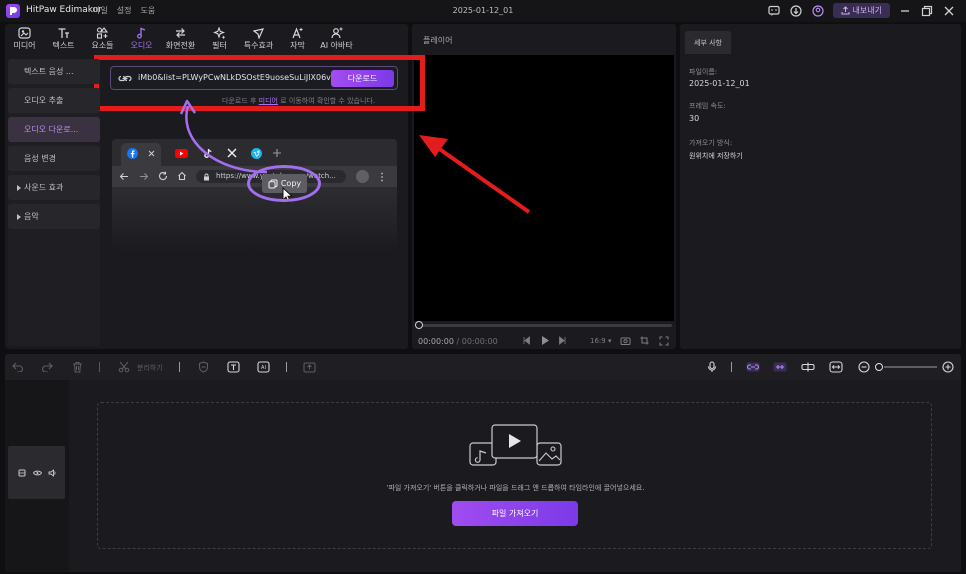 The width and height of the screenshot is (966, 574). I want to click on current-time: 00:00:00, so click(436, 341).